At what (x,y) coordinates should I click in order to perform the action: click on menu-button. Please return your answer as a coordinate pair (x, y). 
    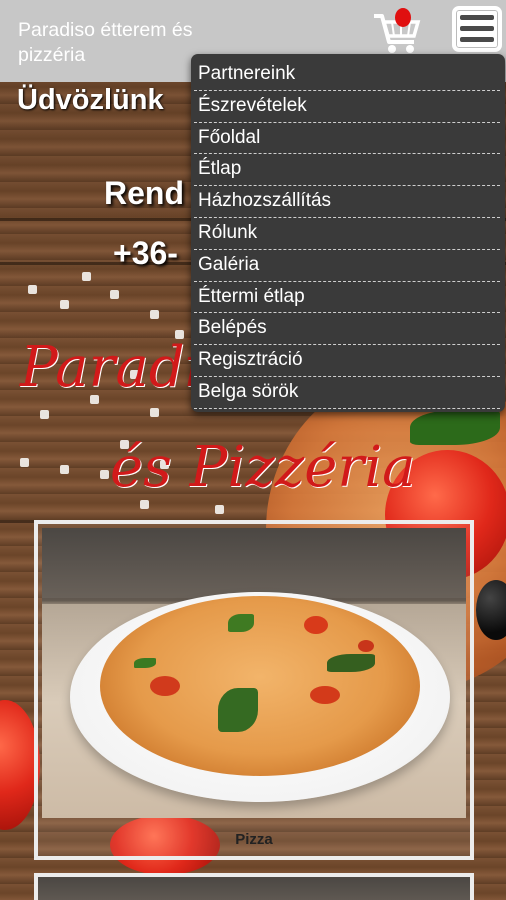
    Looking at the image, I should click on (477, 29).